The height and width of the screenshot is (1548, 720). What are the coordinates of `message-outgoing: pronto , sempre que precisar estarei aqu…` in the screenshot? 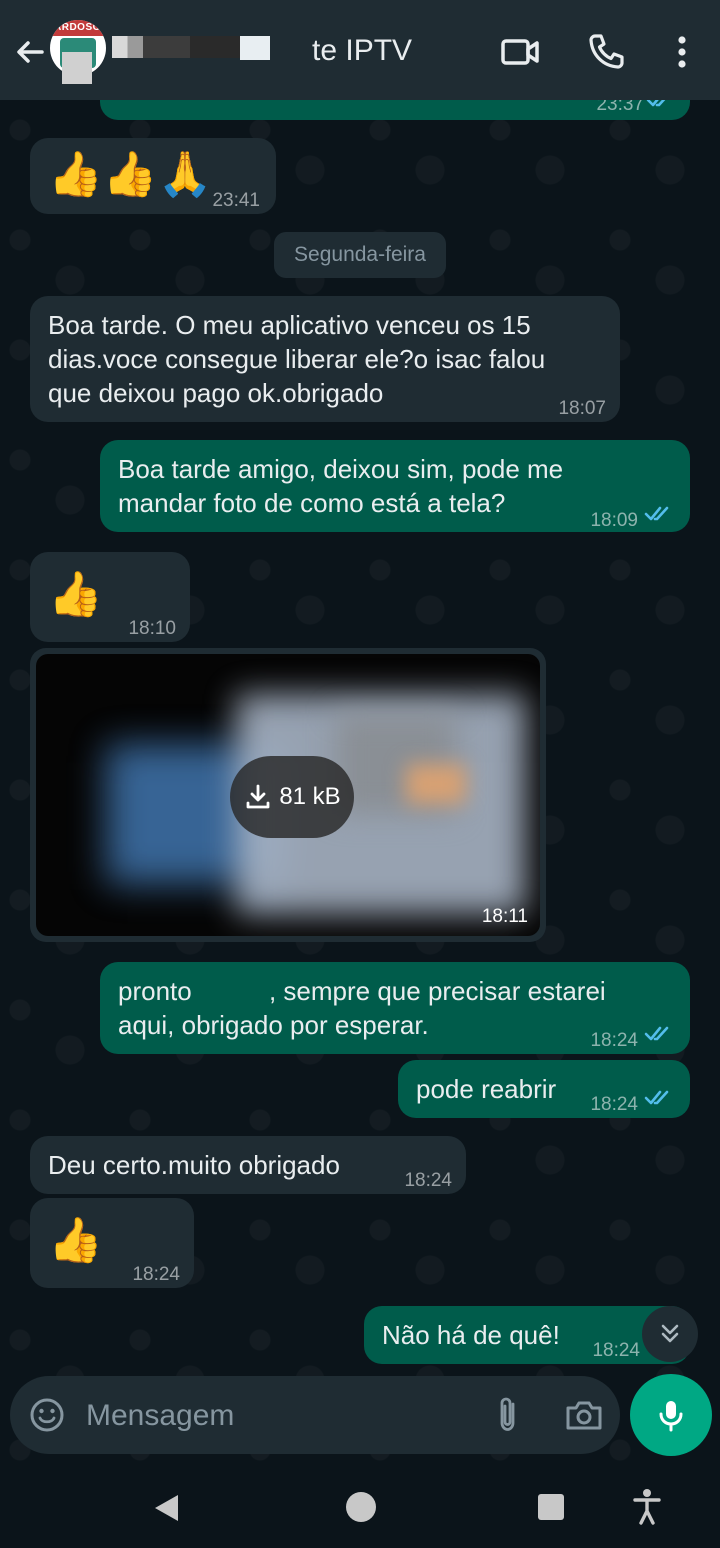 It's located at (395, 1008).